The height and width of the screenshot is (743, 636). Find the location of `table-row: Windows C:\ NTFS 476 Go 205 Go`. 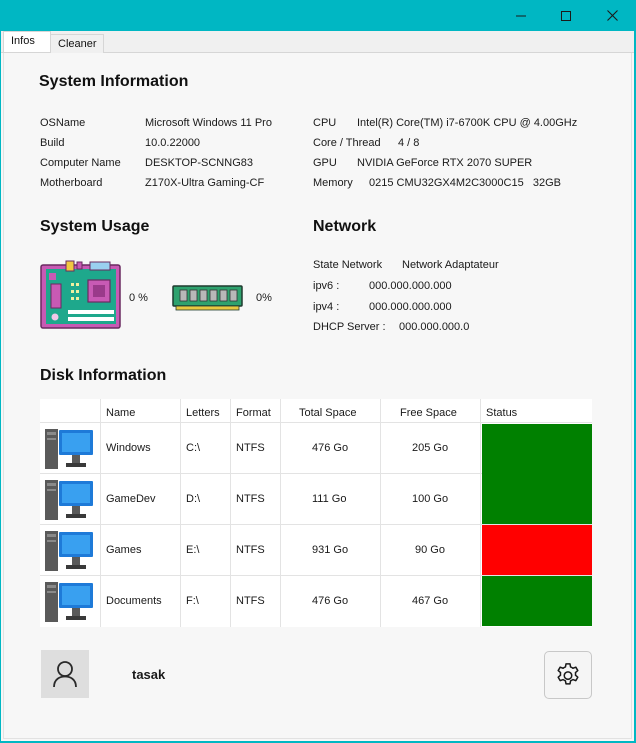

table-row: Windows C:\ NTFS 476 Go 205 Go is located at coordinates (316, 448).